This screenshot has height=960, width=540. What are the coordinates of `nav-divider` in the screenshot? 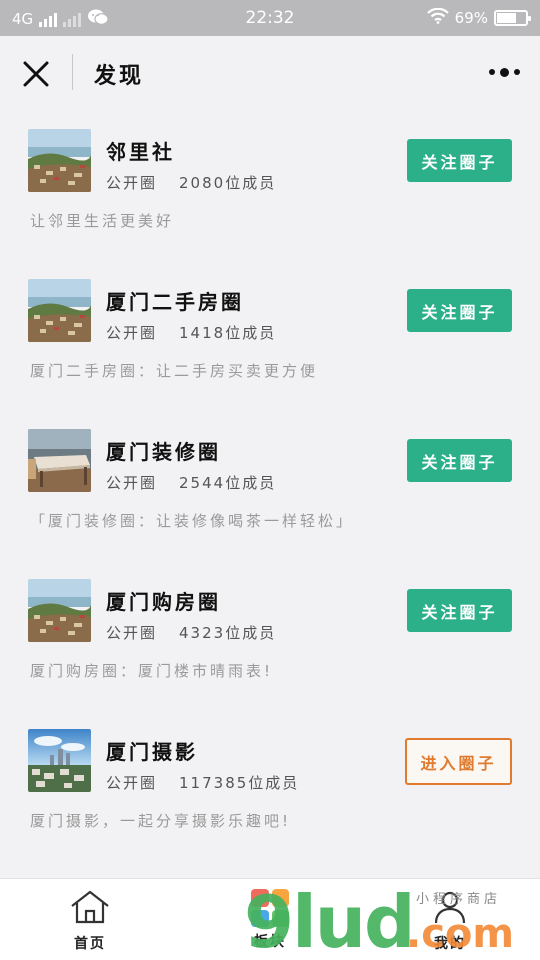 It's located at (72, 72).